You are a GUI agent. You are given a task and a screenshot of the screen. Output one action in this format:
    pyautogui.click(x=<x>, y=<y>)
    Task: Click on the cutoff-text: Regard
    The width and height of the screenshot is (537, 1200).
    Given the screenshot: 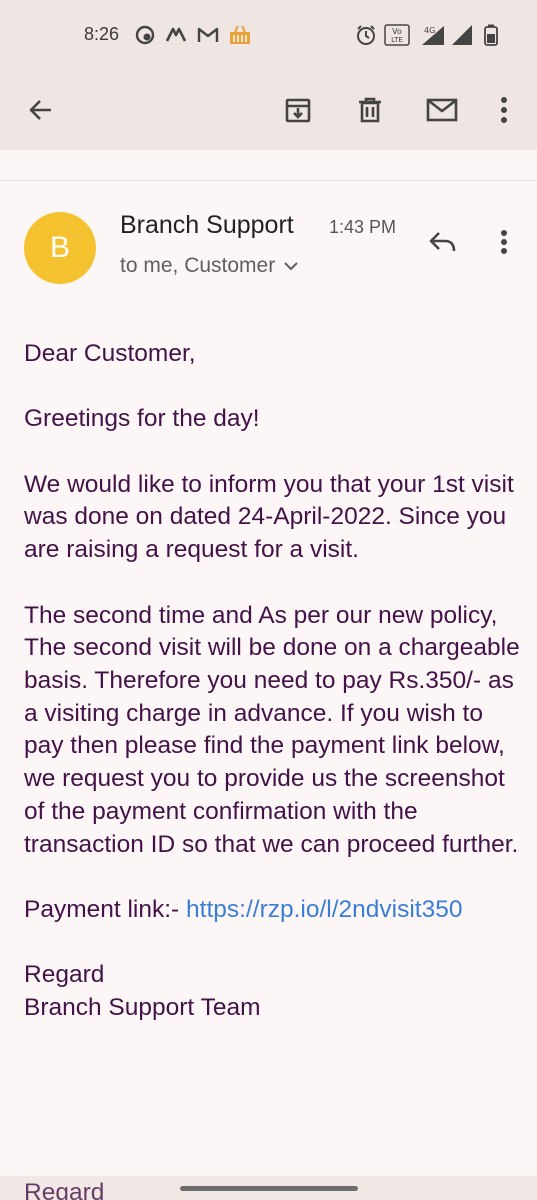 What is the action you would take?
    pyautogui.click(x=64, y=1189)
    